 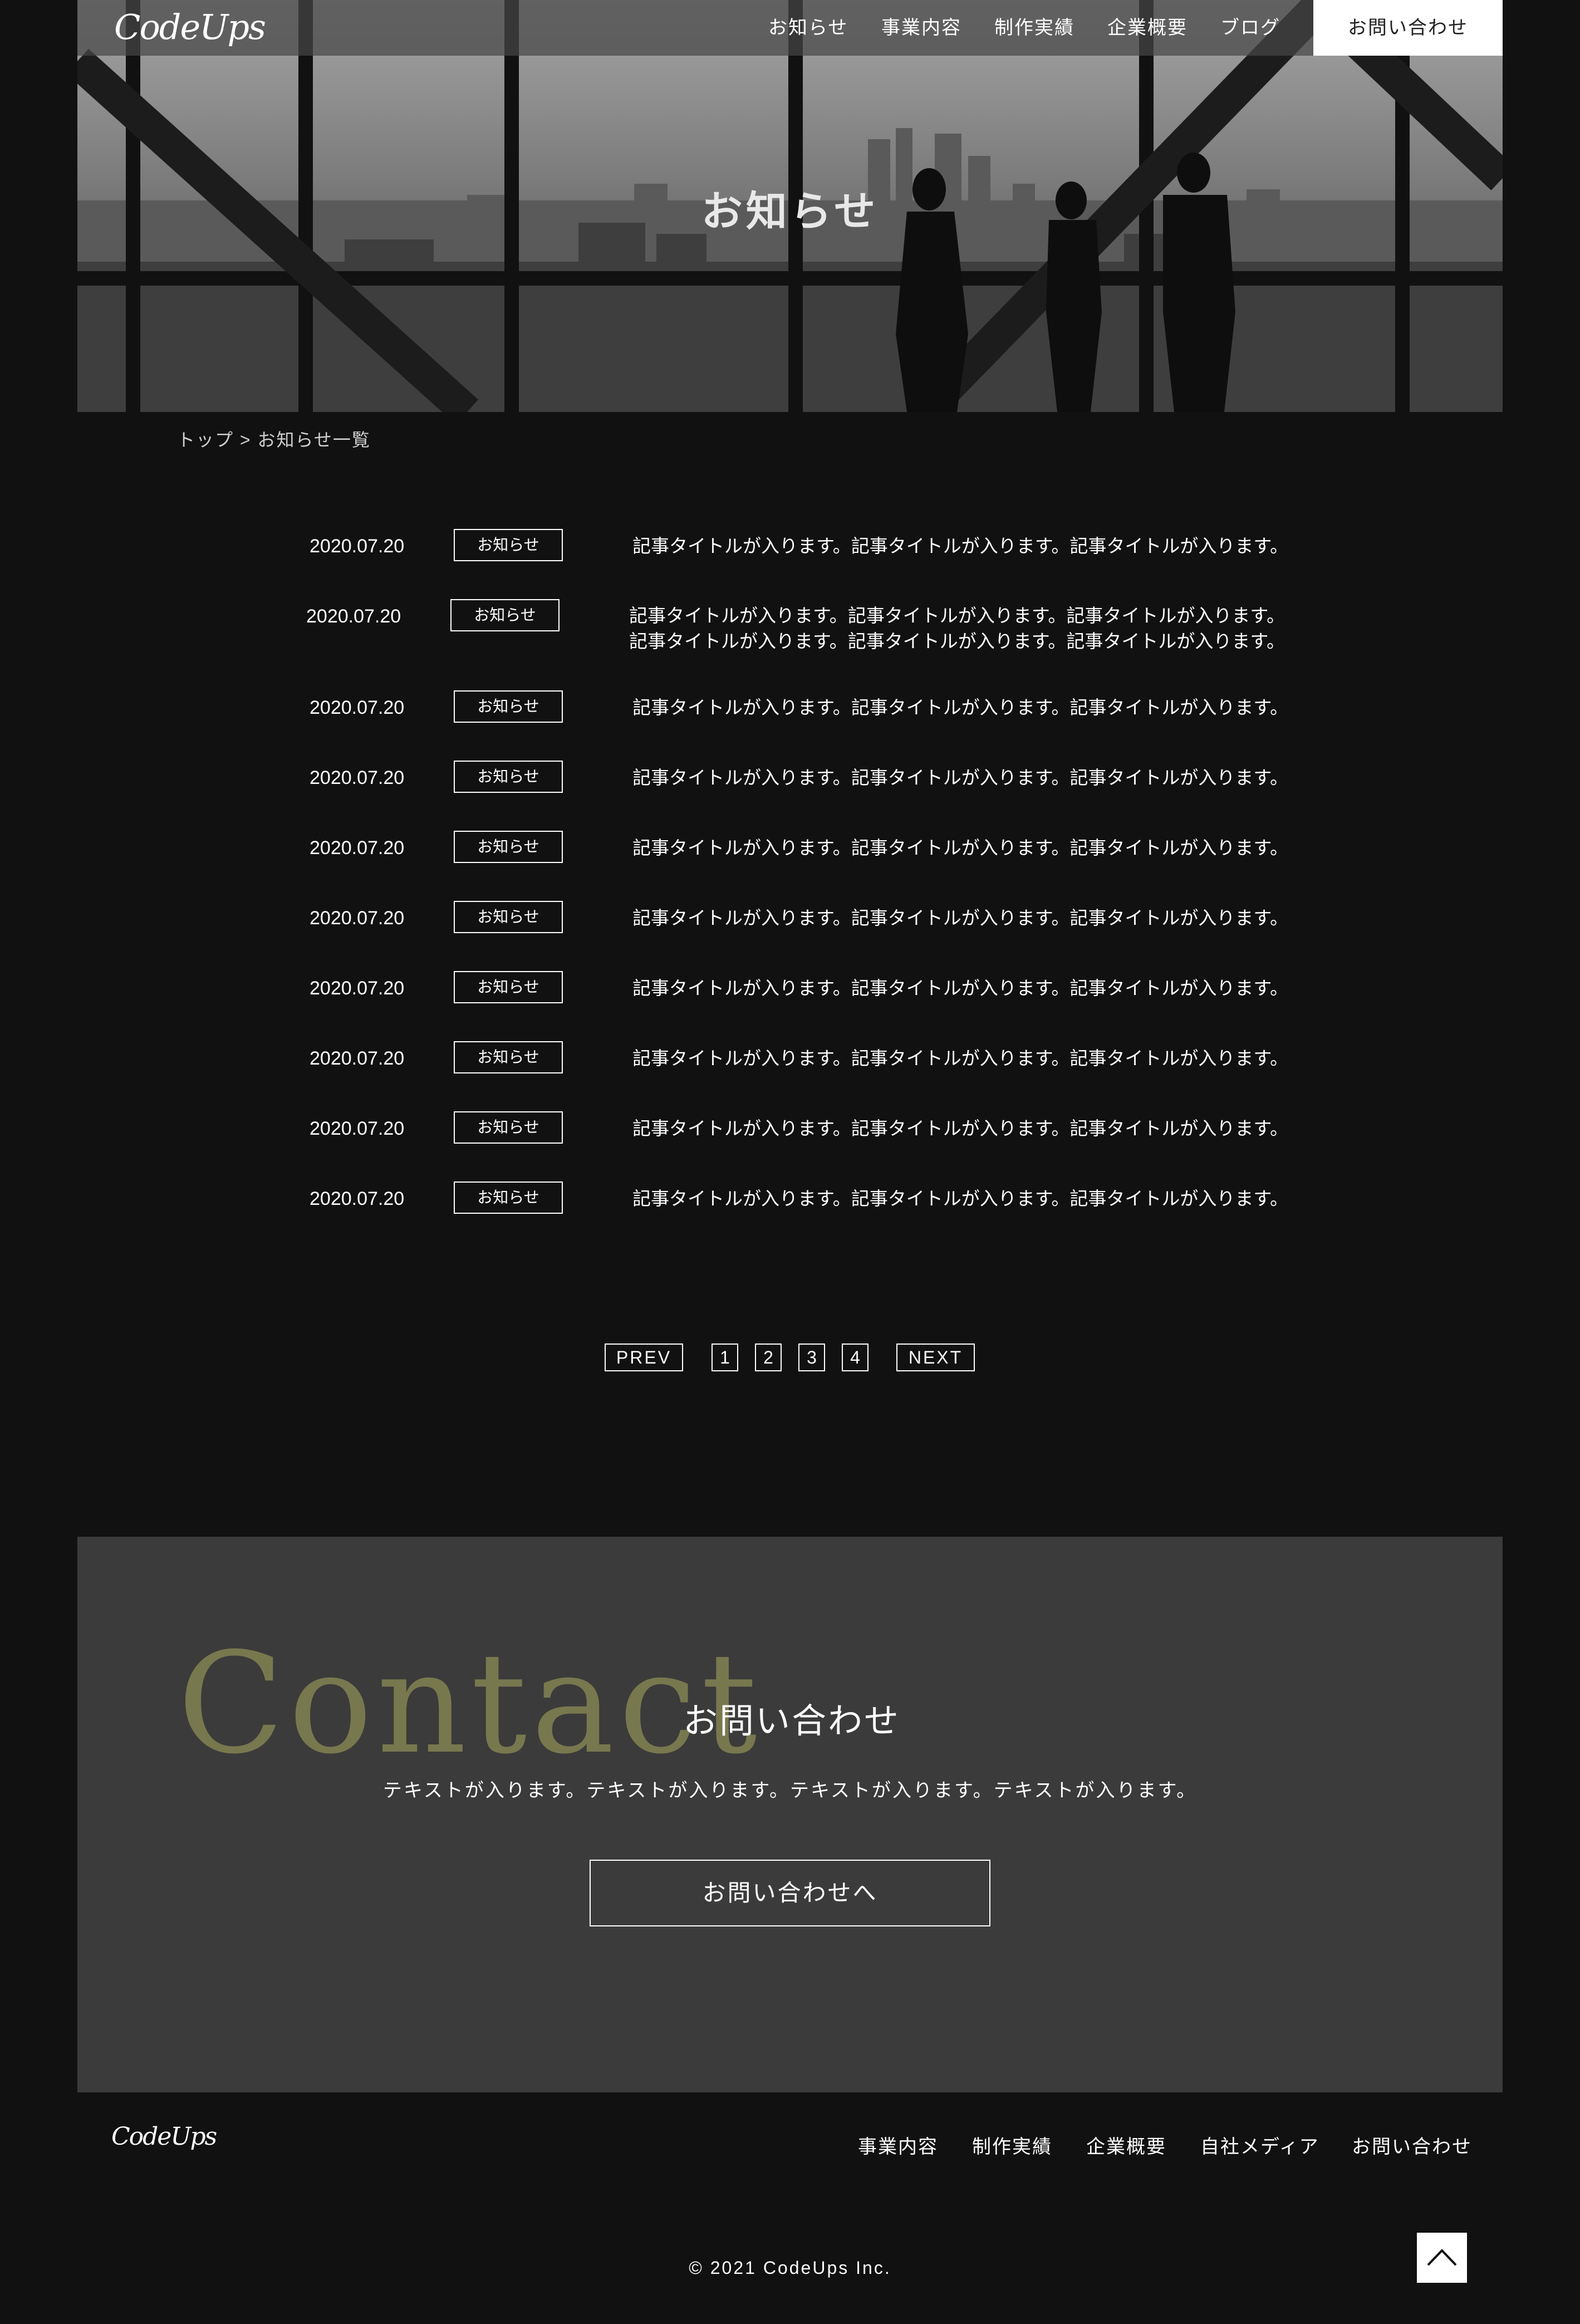 I want to click on footer-nav-contact: お問い合わせ, so click(x=1412, y=2147).